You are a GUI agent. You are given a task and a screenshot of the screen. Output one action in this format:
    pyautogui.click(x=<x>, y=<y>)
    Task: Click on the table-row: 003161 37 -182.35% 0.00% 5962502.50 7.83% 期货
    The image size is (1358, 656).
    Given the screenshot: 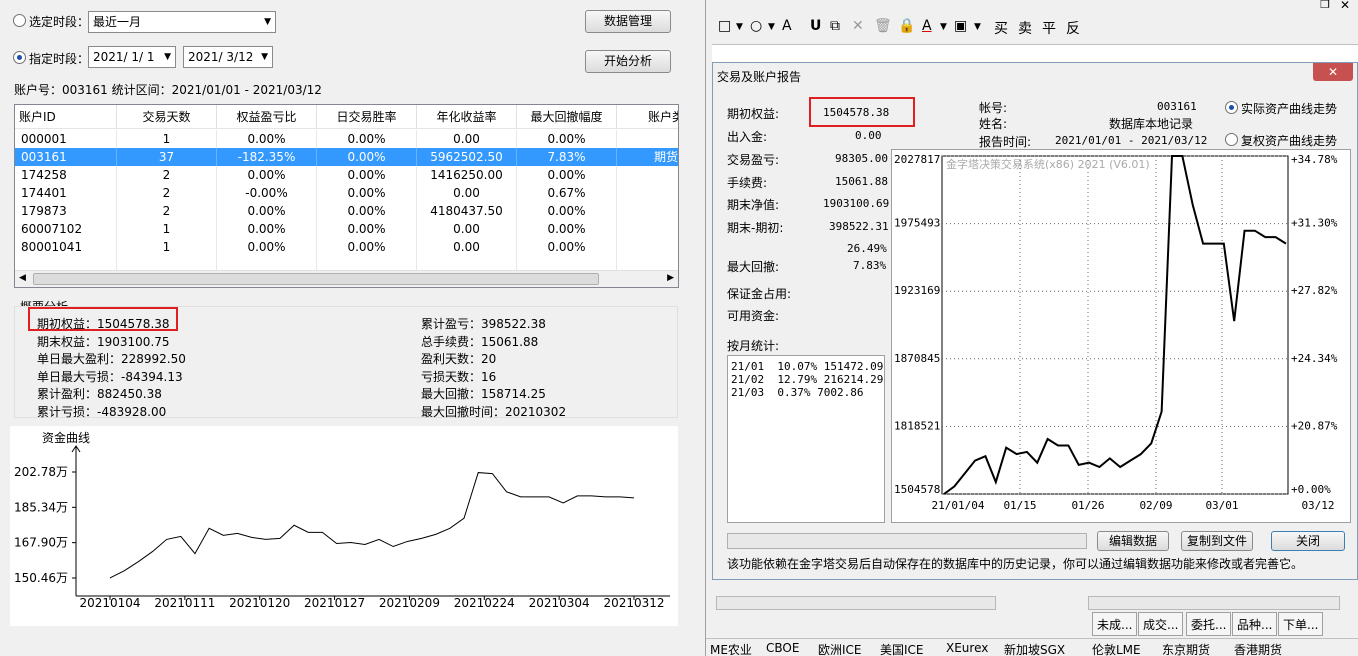 What is the action you would take?
    pyautogui.click(x=346, y=157)
    